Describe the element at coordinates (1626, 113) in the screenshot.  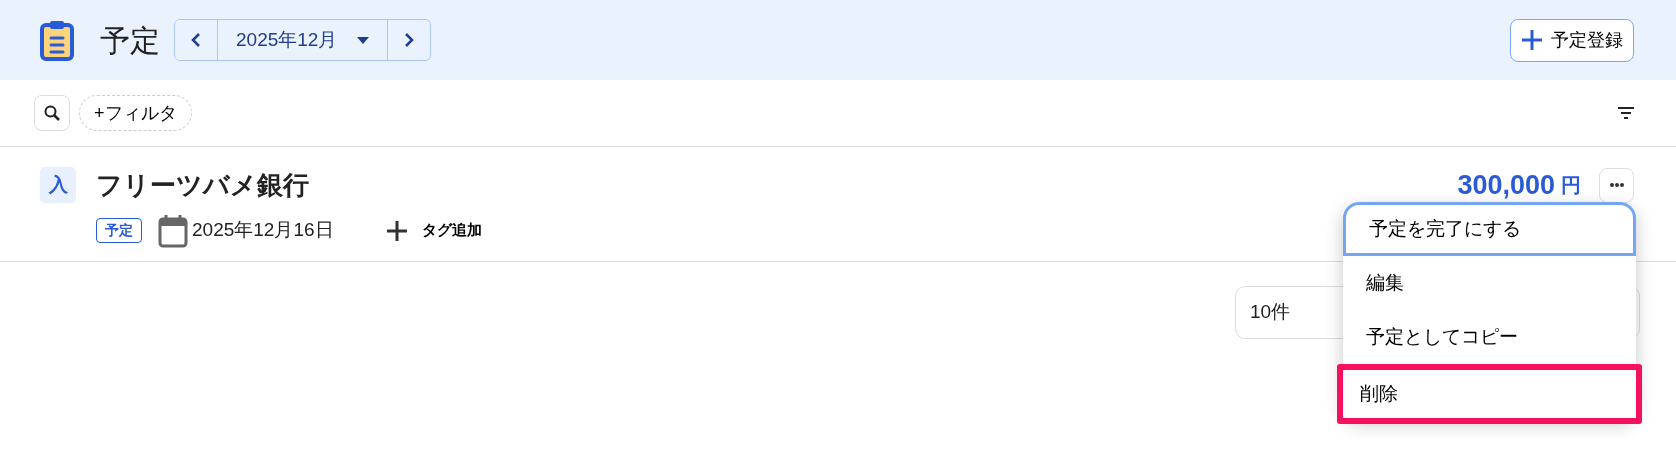
I see `sort-icon` at that location.